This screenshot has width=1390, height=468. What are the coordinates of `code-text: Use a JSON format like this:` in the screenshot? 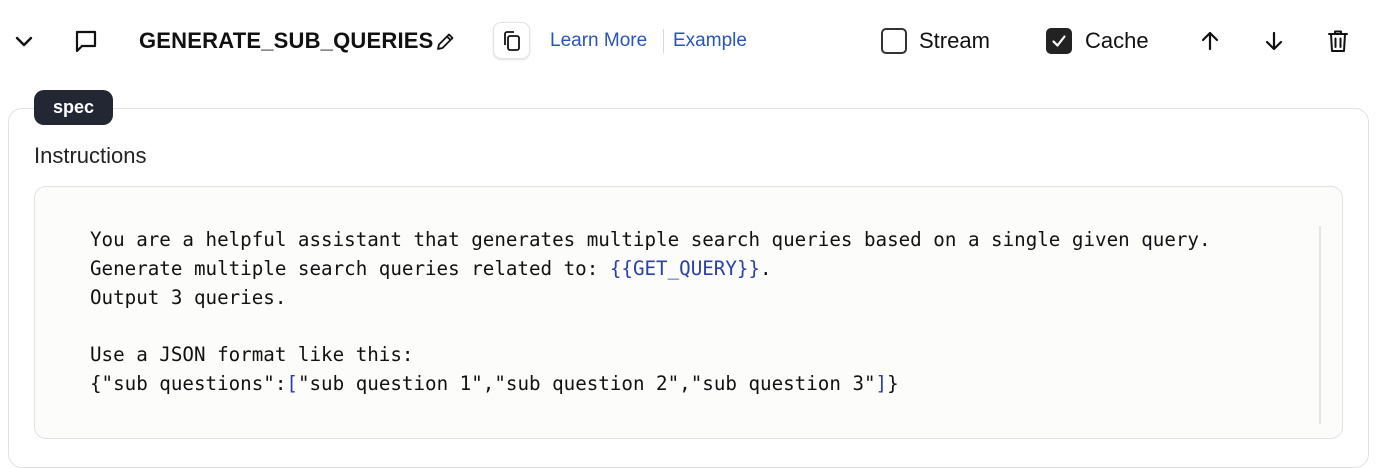 It's located at (252, 355).